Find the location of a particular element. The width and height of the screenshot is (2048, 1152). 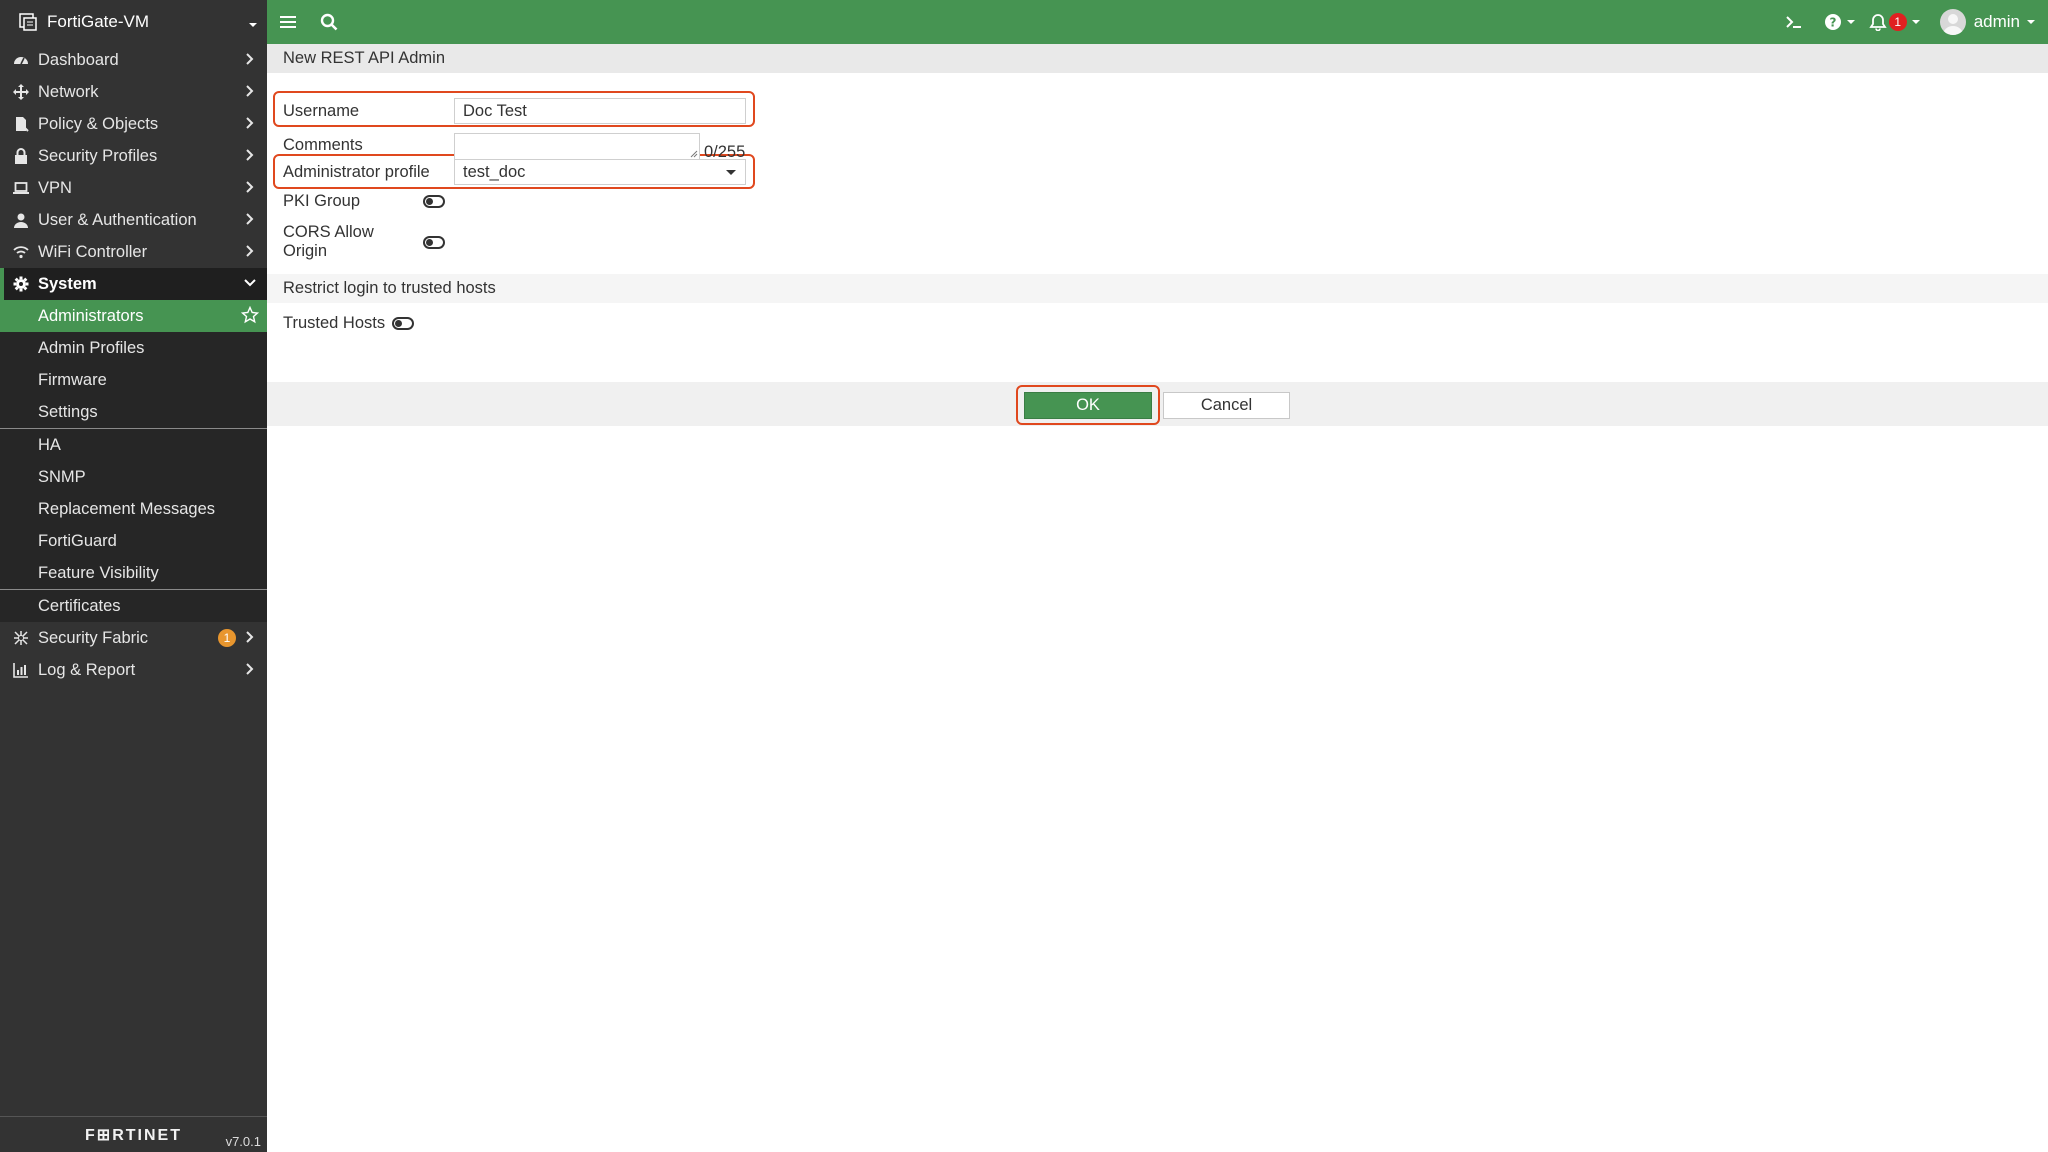

sidebar-subitem-replacement-messages: Replacement Messages is located at coordinates (133, 509).